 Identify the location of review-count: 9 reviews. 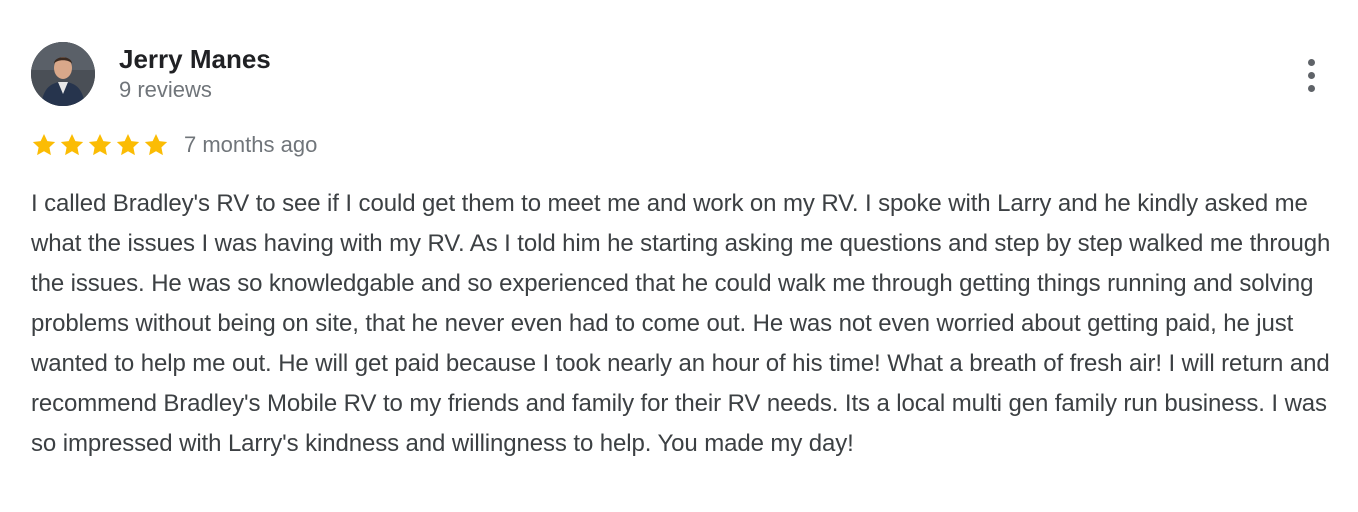
(165, 90).